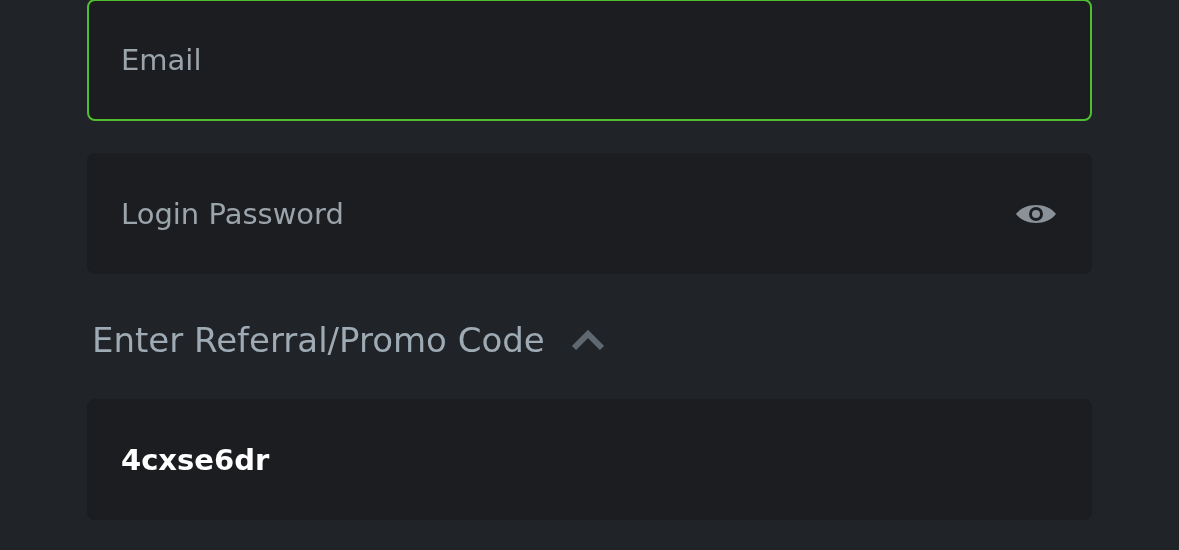  What do you see at coordinates (587, 340) in the screenshot?
I see `caret-icon` at bounding box center [587, 340].